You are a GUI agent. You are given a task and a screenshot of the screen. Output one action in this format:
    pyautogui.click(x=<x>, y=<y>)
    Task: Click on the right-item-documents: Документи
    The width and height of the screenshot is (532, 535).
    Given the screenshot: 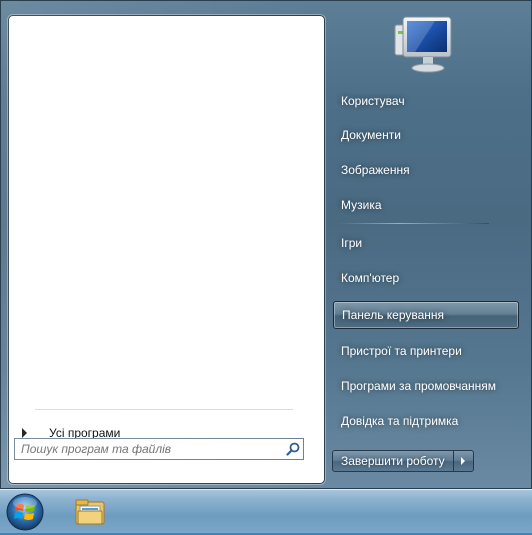 What is the action you would take?
    pyautogui.click(x=426, y=135)
    